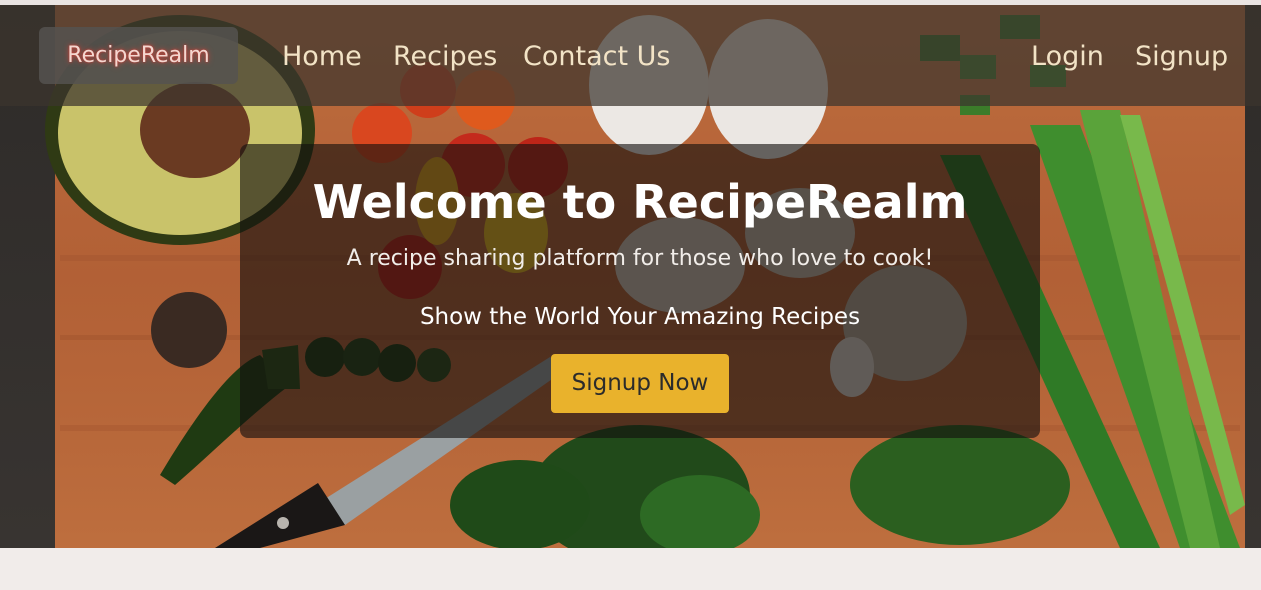 The image size is (1261, 590). Describe the element at coordinates (1067, 57) in the screenshot. I see `nav-link-login: Login` at that location.